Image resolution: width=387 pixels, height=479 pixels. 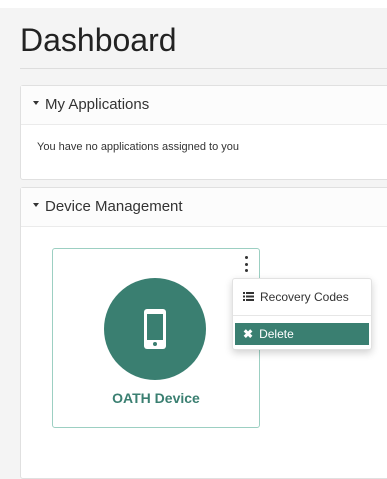 I want to click on menu-divider, so click(x=302, y=315).